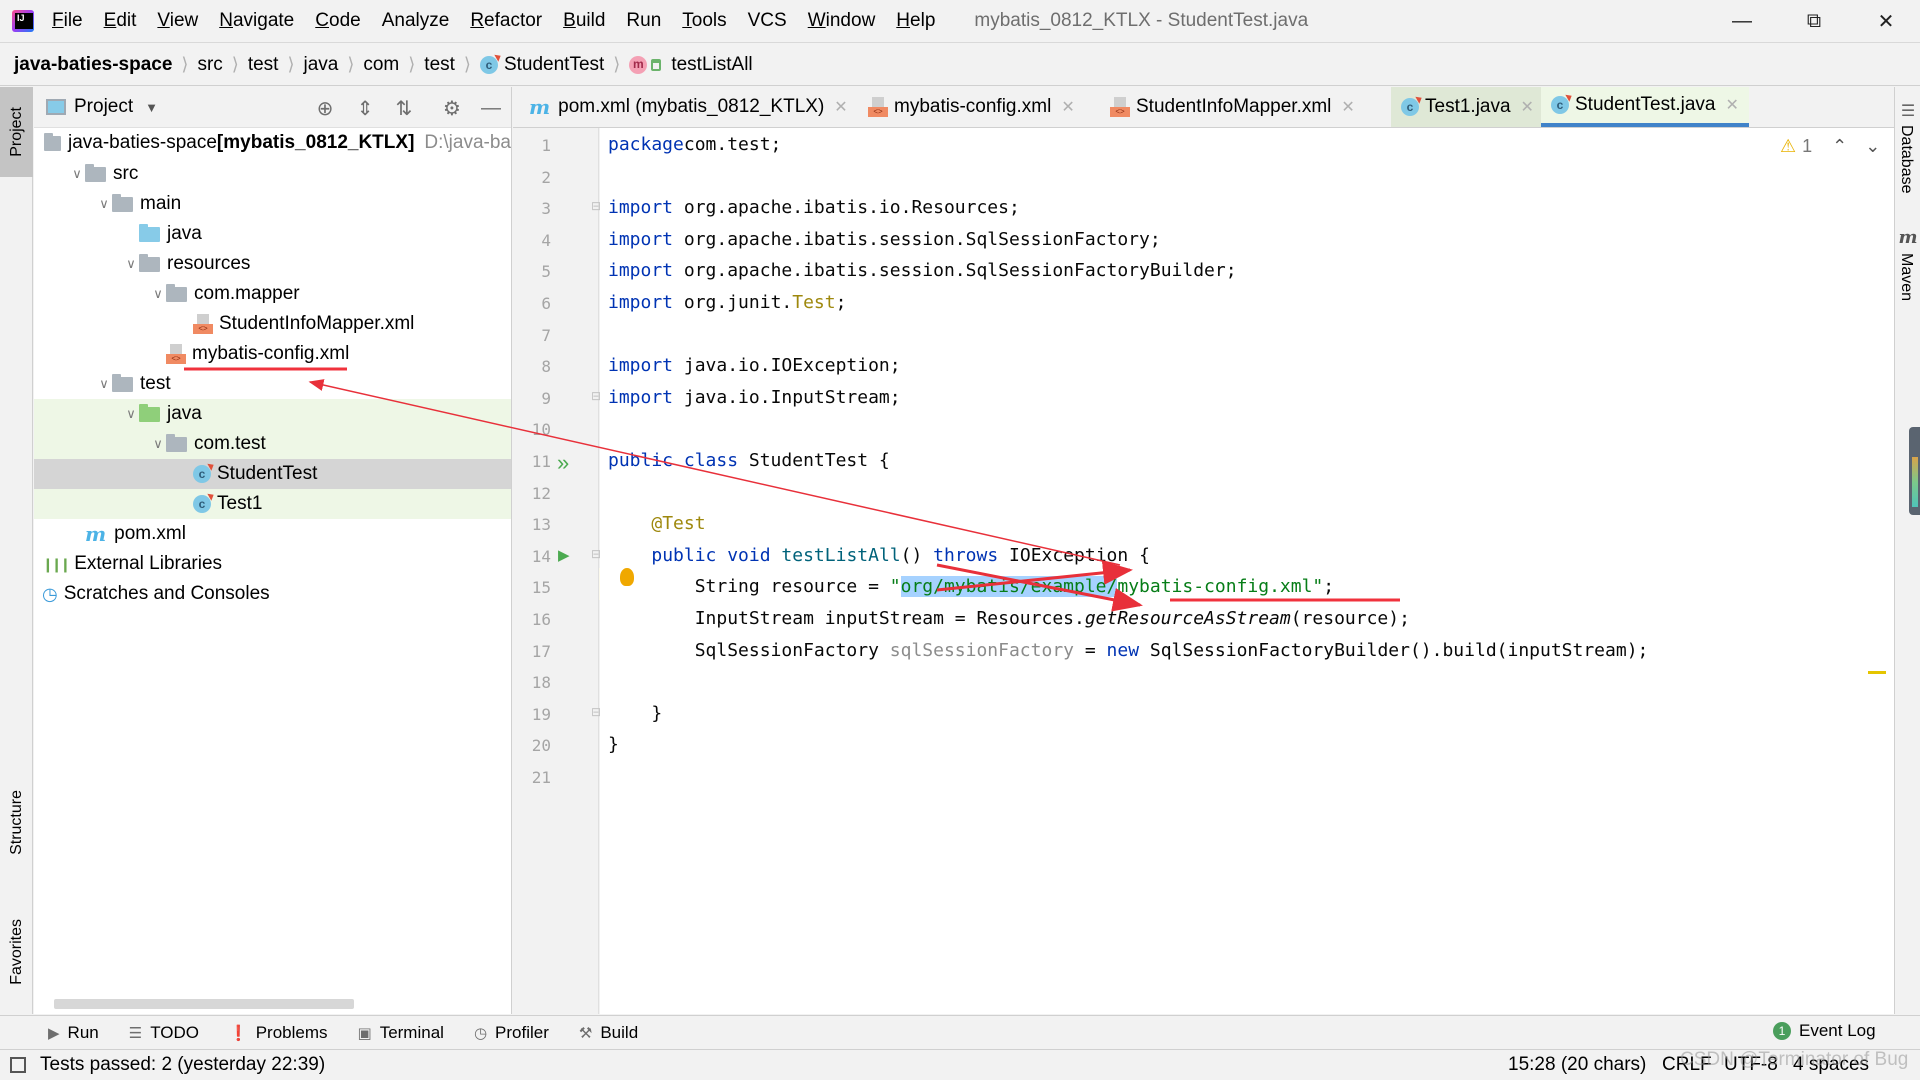 This screenshot has width=1920, height=1080. What do you see at coordinates (1886, 21) in the screenshot?
I see `close-button: ✕` at bounding box center [1886, 21].